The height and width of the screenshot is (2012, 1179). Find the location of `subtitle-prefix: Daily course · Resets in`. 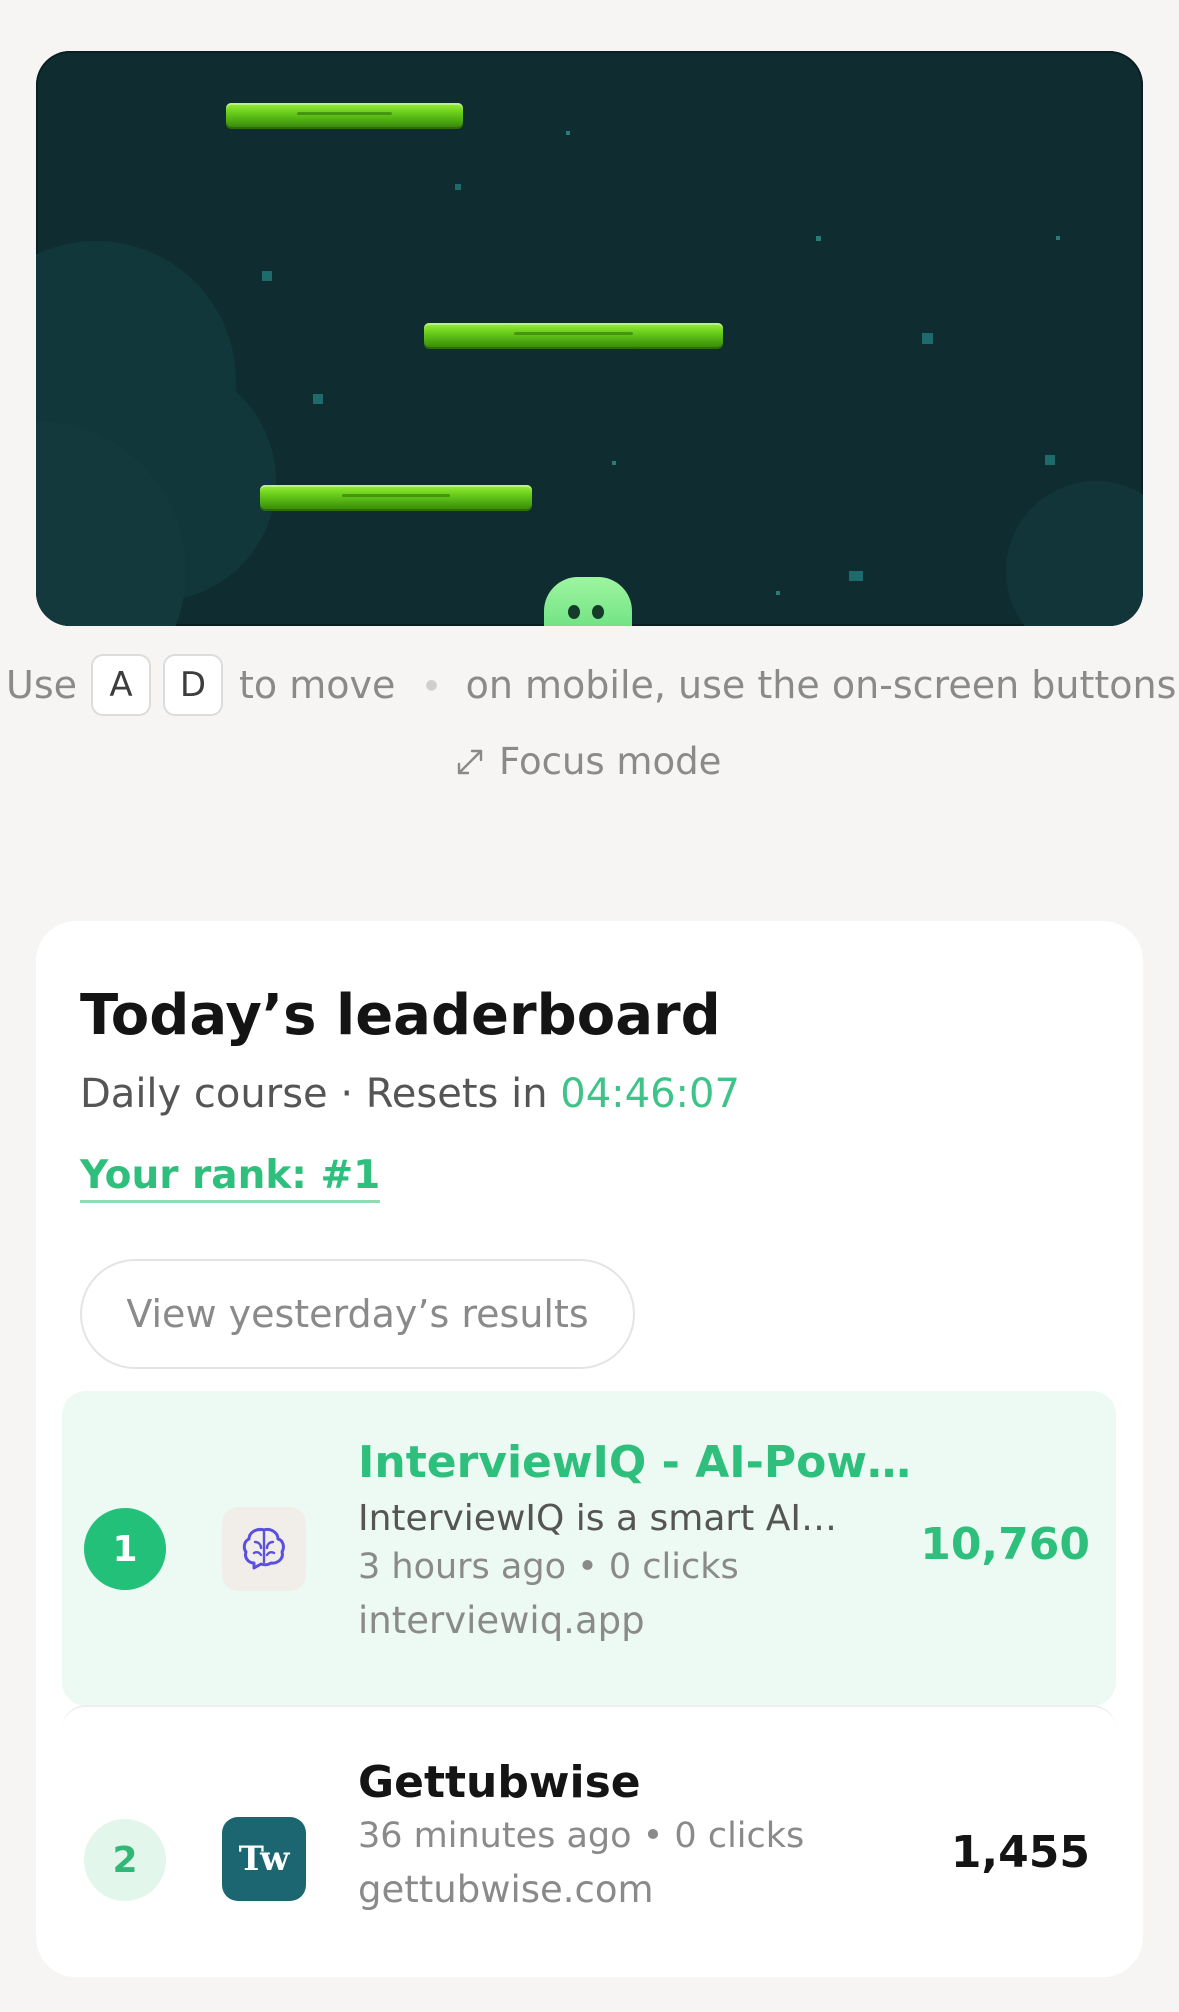

subtitle-prefix: Daily course · Resets in is located at coordinates (320, 1094).